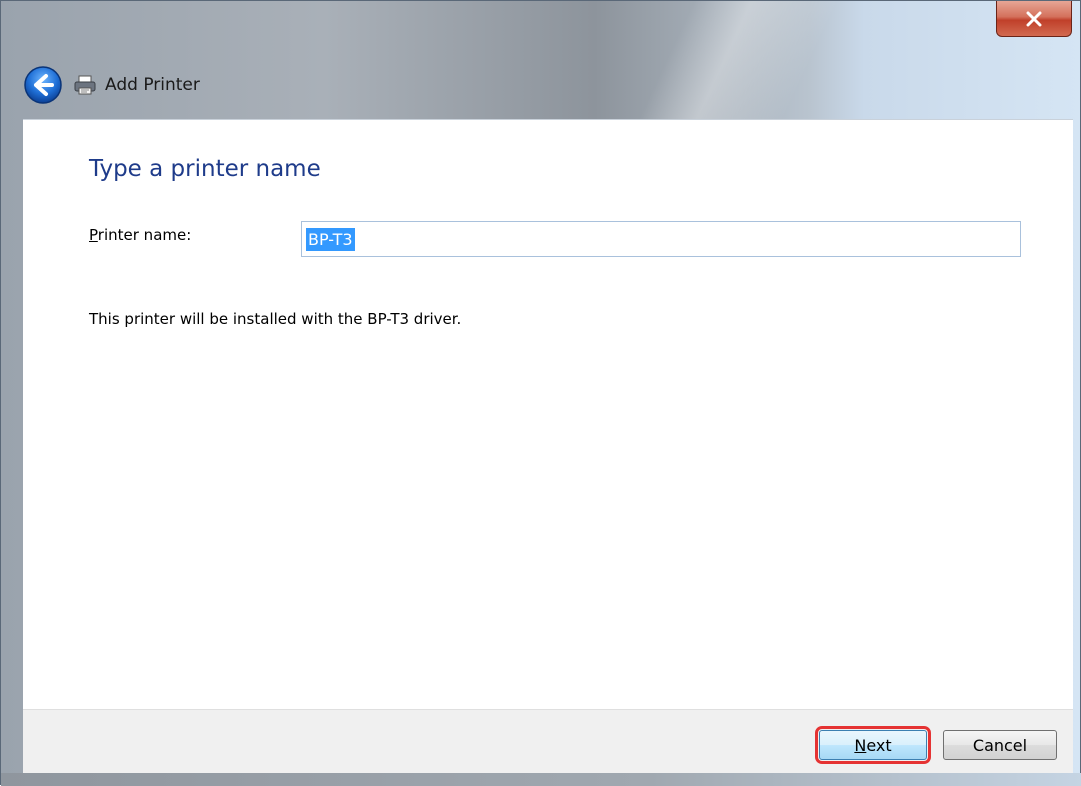 The width and height of the screenshot is (1081, 786). What do you see at coordinates (93, 235) in the screenshot?
I see `printer-name-label-accel: P` at bounding box center [93, 235].